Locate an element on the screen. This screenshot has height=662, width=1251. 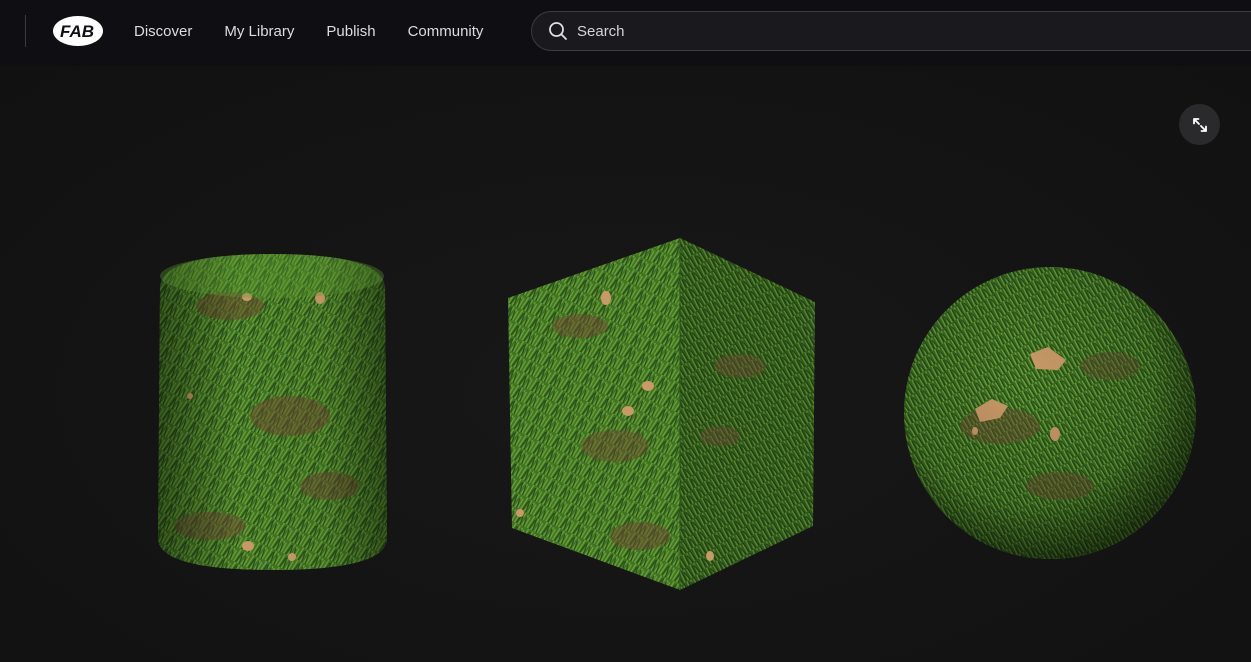
fab-logo-icon: FAB is located at coordinates (78, 31).